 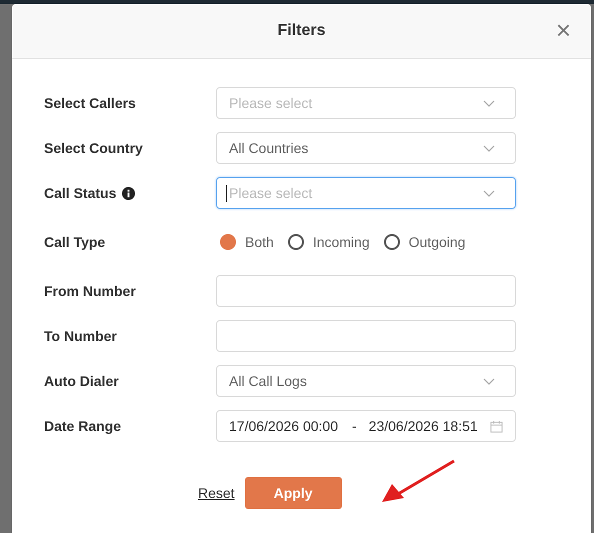 What do you see at coordinates (80, 336) in the screenshot?
I see `field-label: To Number` at bounding box center [80, 336].